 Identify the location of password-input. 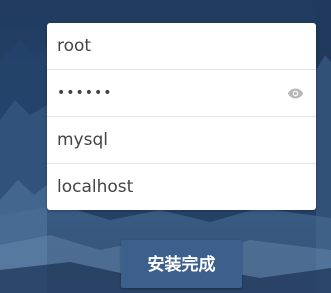
(181, 93).